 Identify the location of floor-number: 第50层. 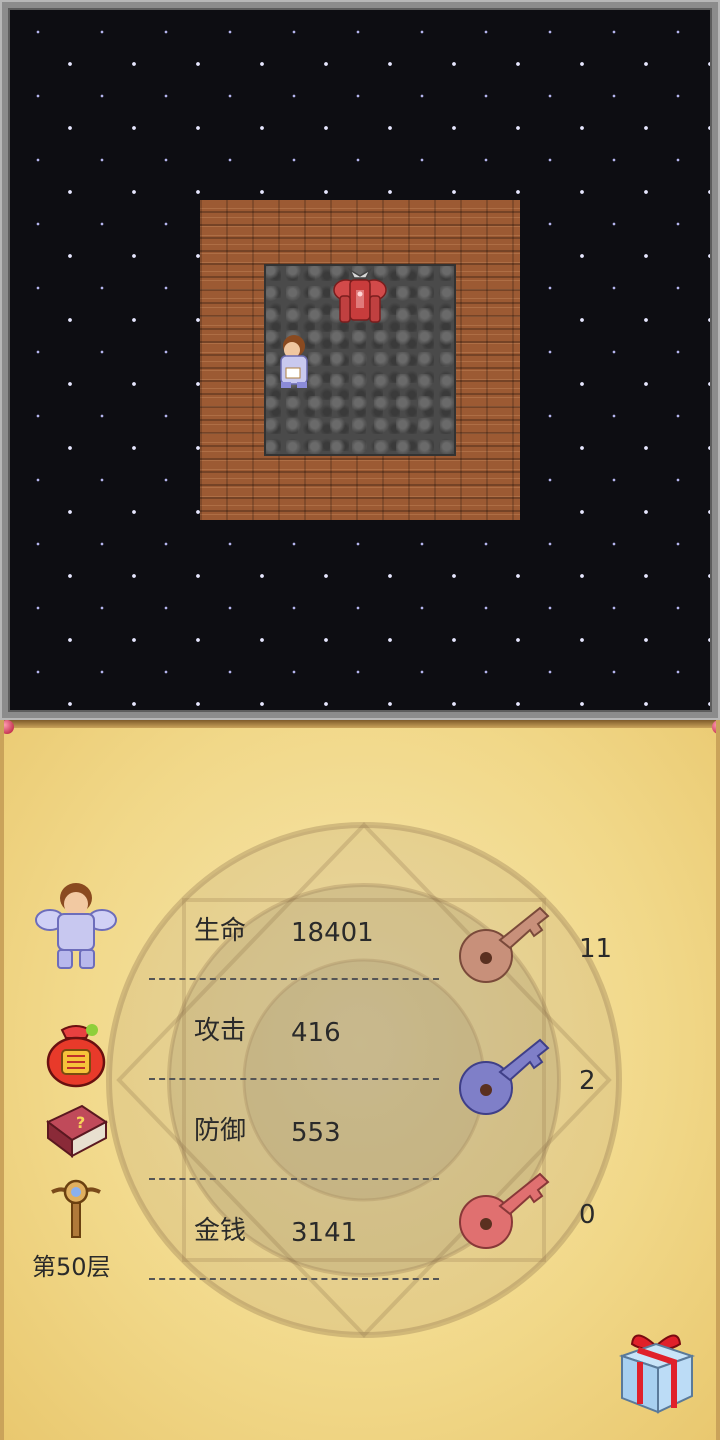
(71, 1267).